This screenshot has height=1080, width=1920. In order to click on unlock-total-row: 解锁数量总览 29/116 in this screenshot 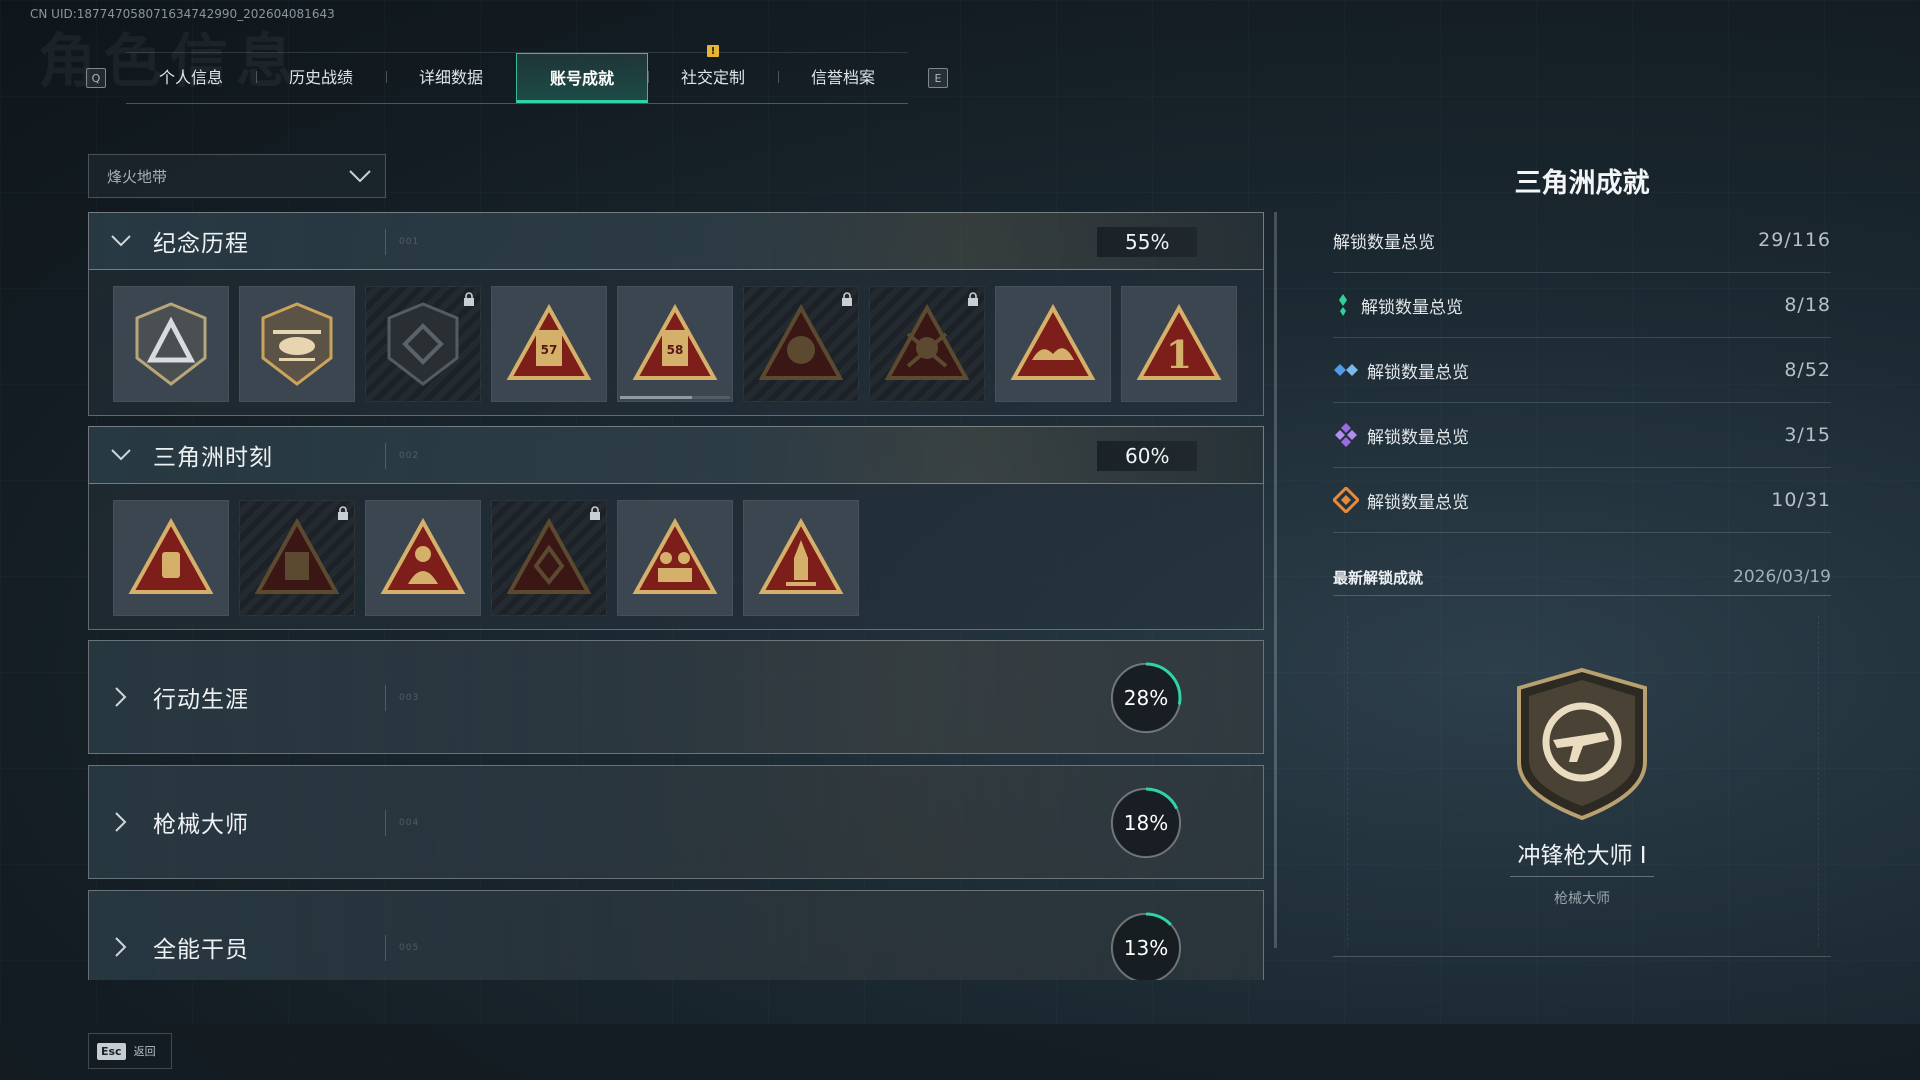, I will do `click(1582, 240)`.